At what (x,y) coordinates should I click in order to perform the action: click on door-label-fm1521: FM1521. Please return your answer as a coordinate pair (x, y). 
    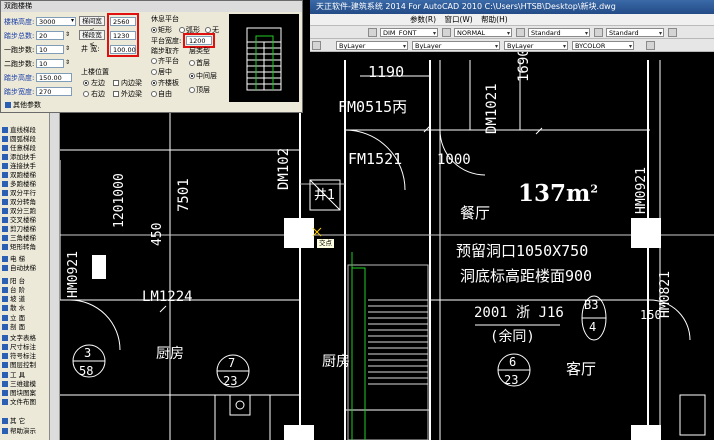
    Looking at the image, I should click on (375, 159).